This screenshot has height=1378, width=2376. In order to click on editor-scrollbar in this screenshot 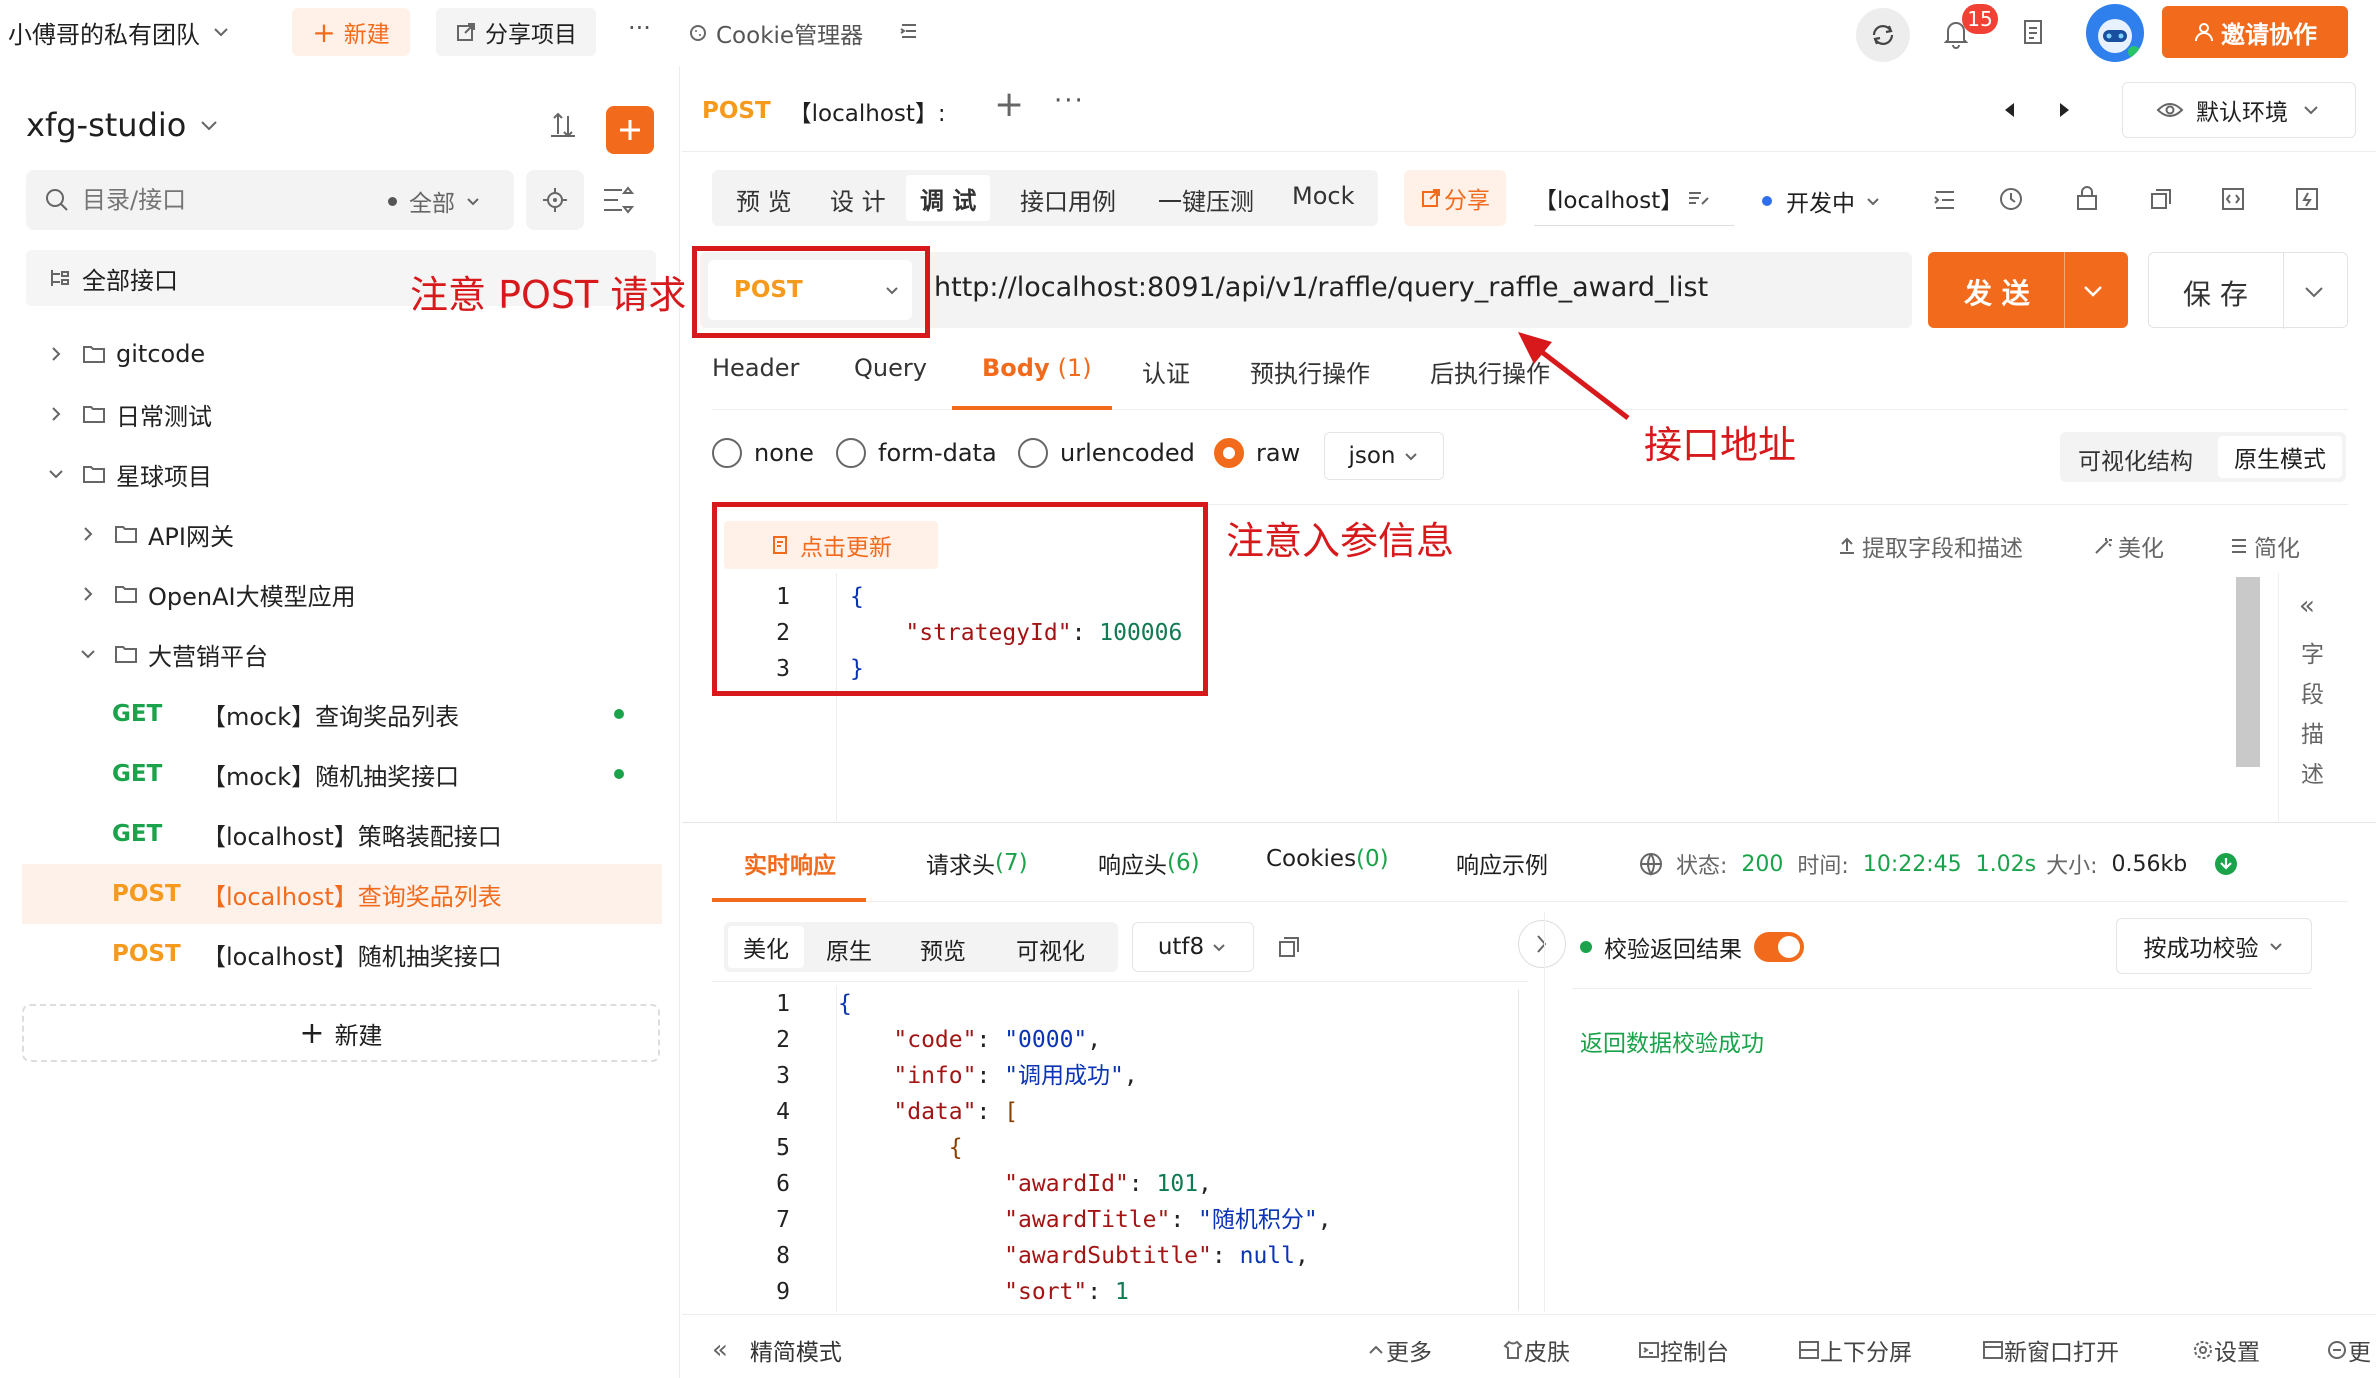, I will do `click(2248, 672)`.